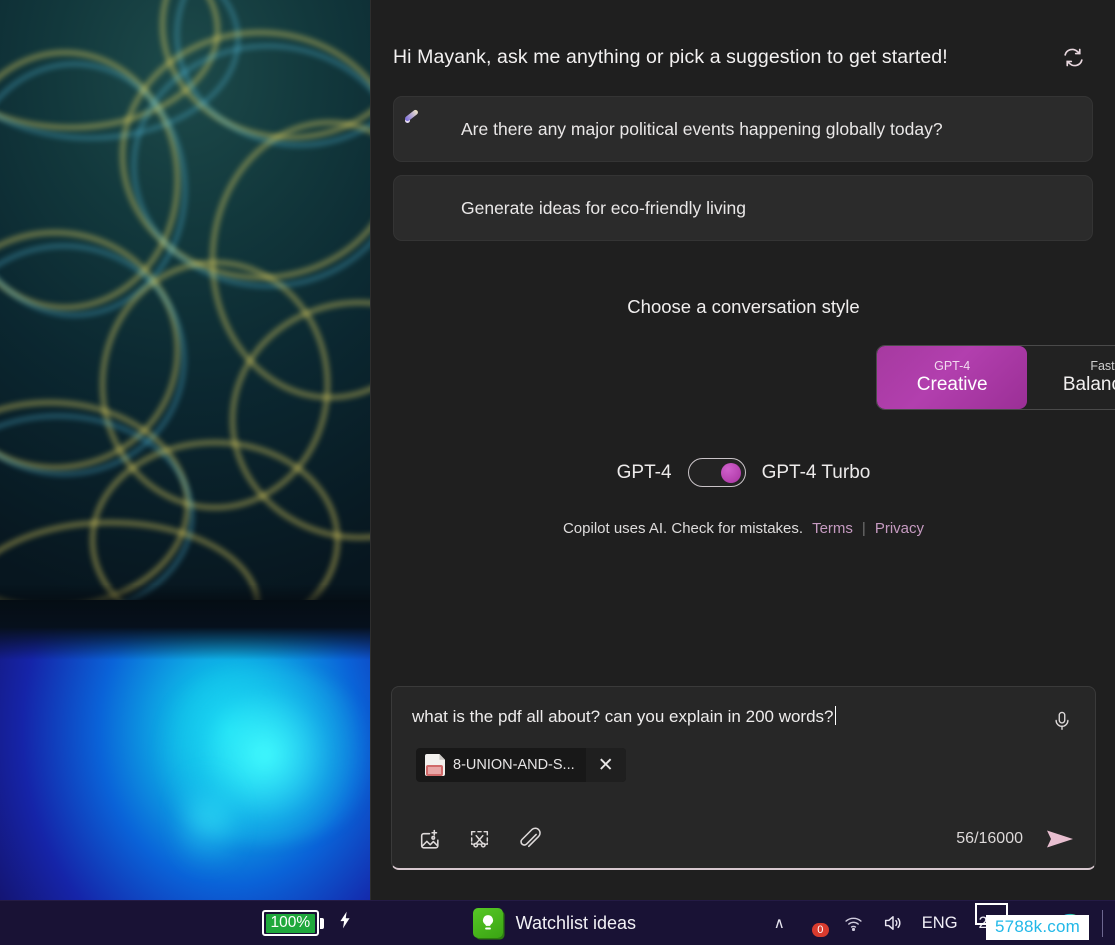 The width and height of the screenshot is (1115, 945). Describe the element at coordinates (345, 923) in the screenshot. I see `charging-bolt-icon` at that location.